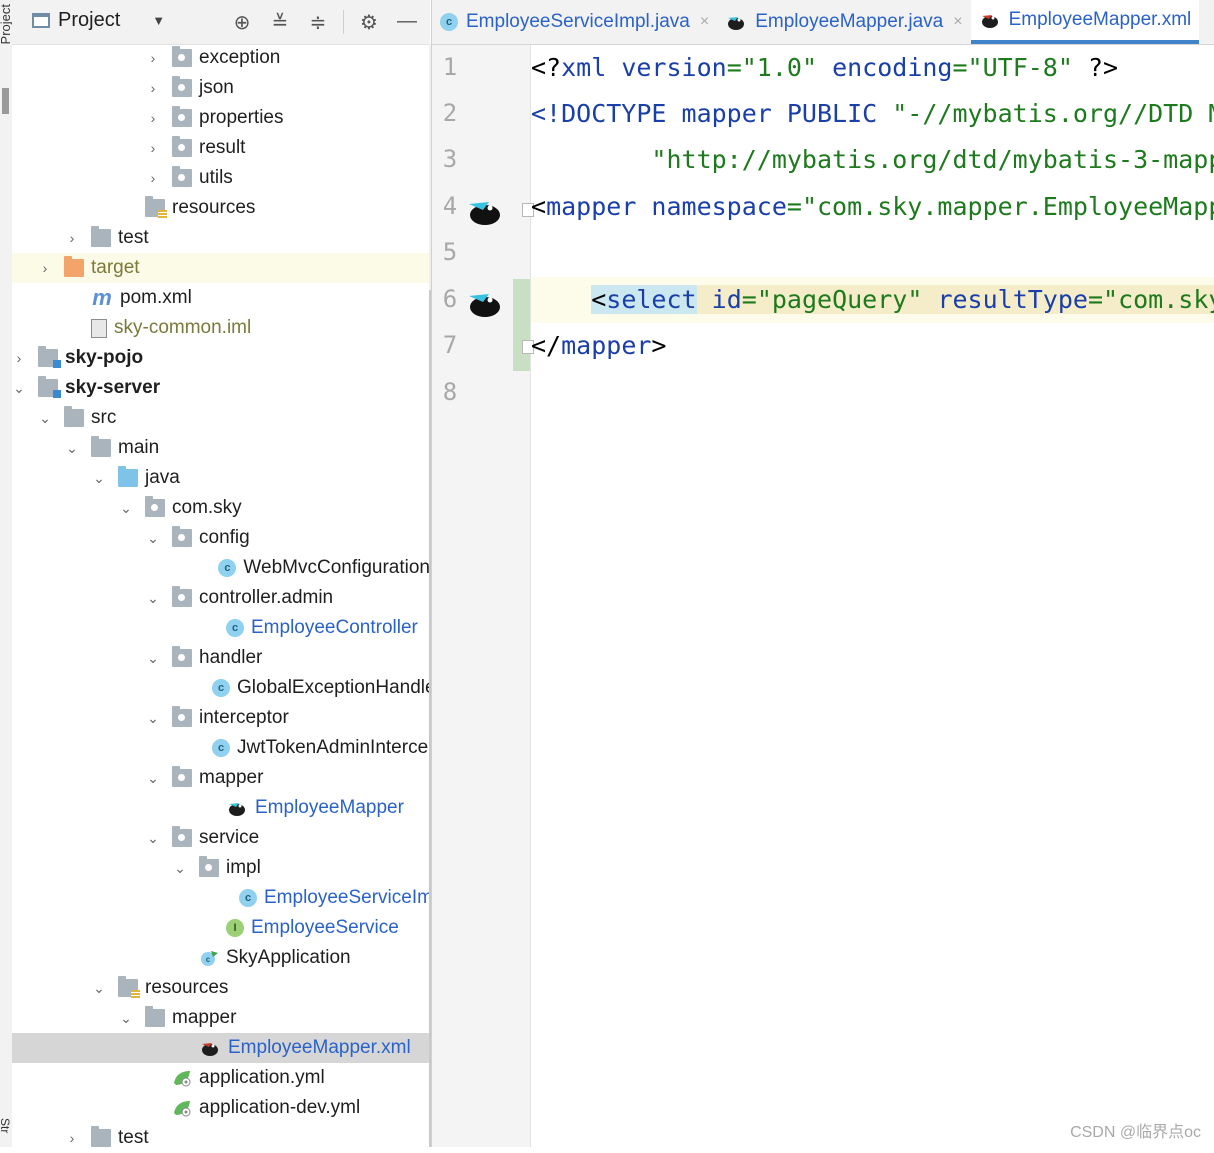 This screenshot has width=1214, height=1153. Describe the element at coordinates (221, 988) in the screenshot. I see `tree-item: ⌄ resources` at that location.